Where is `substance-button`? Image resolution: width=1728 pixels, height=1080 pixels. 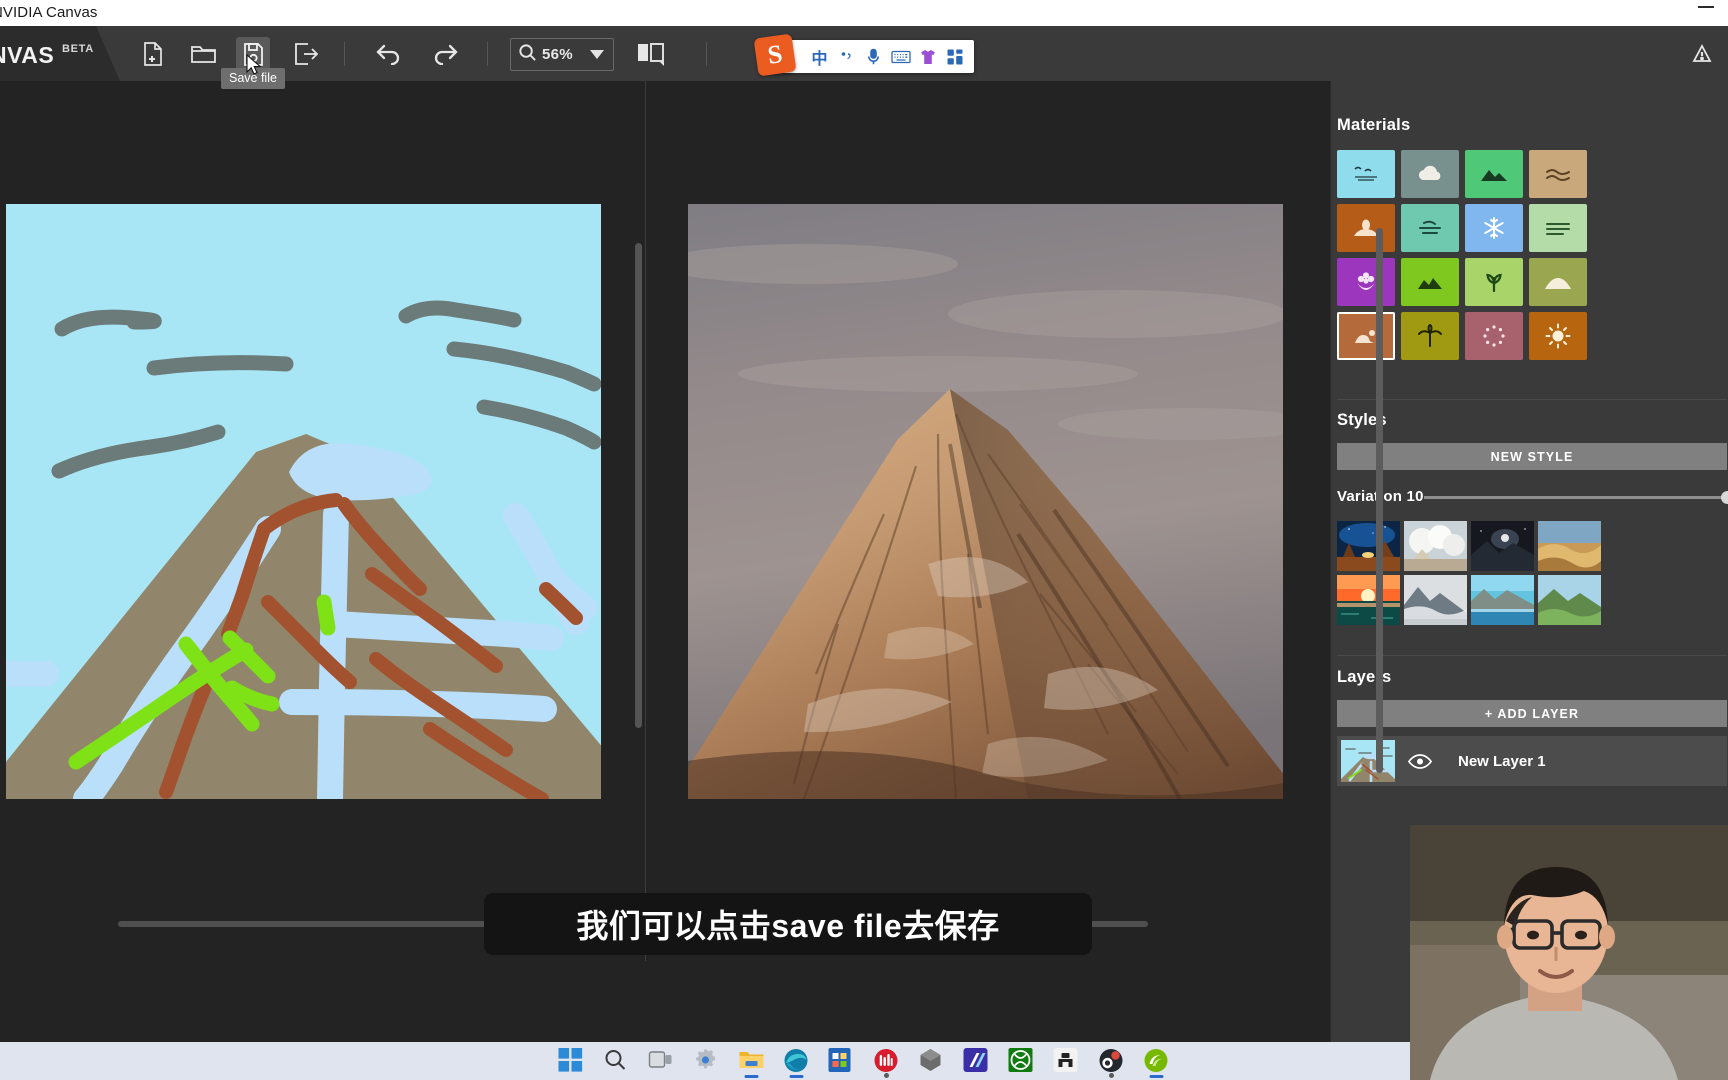
substance-button is located at coordinates (932, 1061).